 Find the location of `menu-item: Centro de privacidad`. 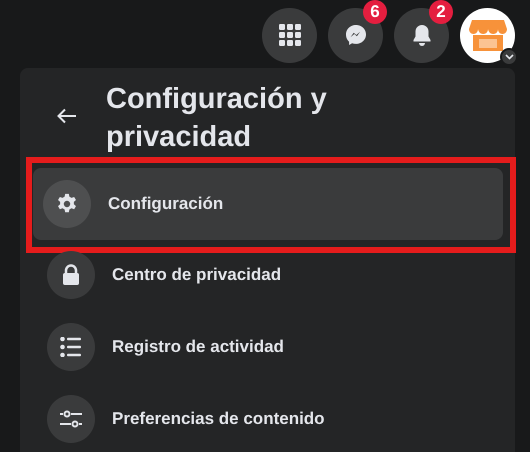

menu-item: Centro de privacidad is located at coordinates (276, 275).